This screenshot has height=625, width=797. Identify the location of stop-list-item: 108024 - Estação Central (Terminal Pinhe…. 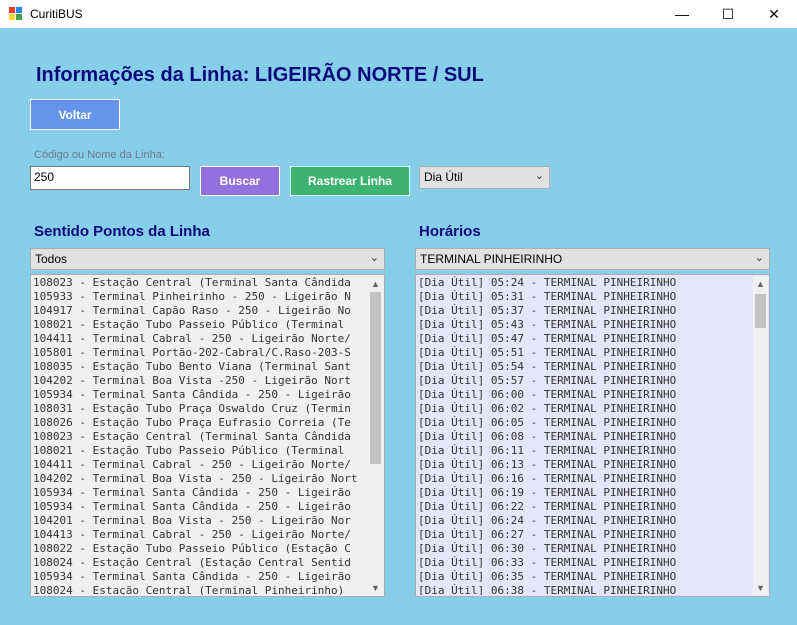
(200, 589).